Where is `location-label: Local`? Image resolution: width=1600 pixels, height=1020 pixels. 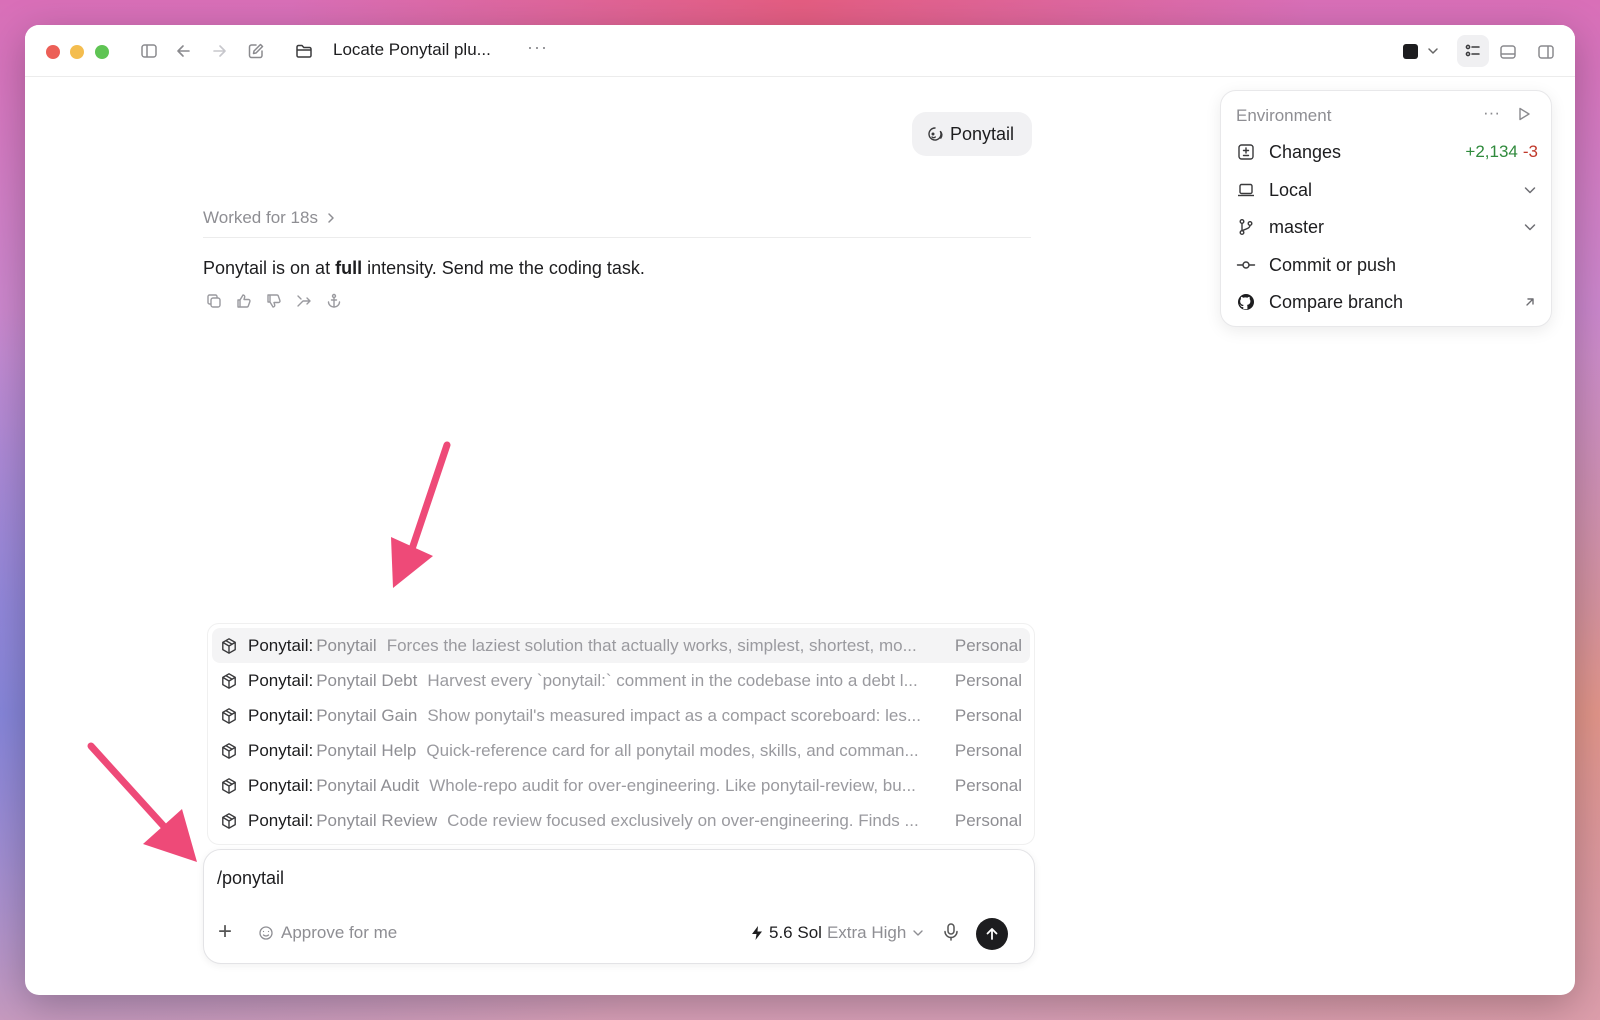
location-label: Local is located at coordinates (1291, 189).